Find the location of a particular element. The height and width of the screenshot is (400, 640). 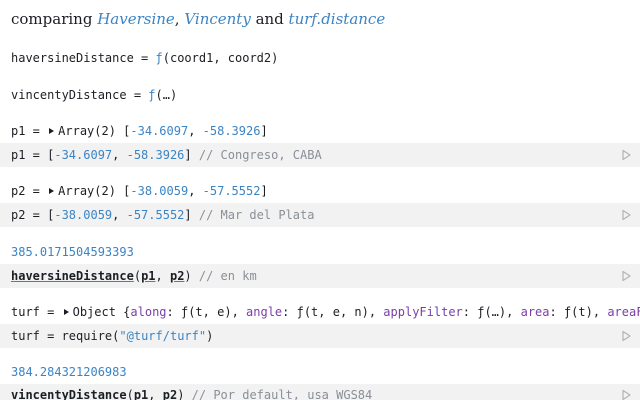

cell-source-haversine-call: haversineDistance(p1, p2) // en km is located at coordinates (320, 276).